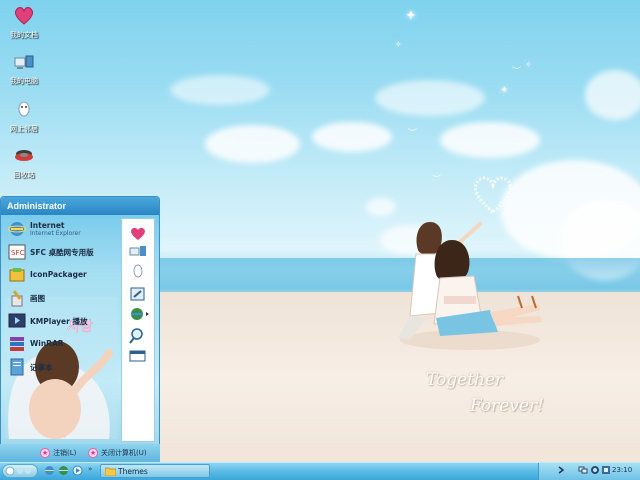 This screenshot has height=480, width=640. Describe the element at coordinates (465, 380) in the screenshot. I see `wallpaper-text-together: Together` at that location.